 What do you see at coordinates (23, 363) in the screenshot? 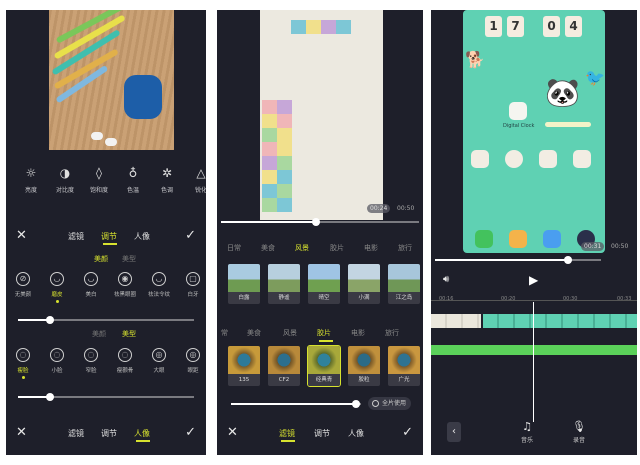
I see `shape-slim-face: ◌ 瘦脸` at bounding box center [23, 363].